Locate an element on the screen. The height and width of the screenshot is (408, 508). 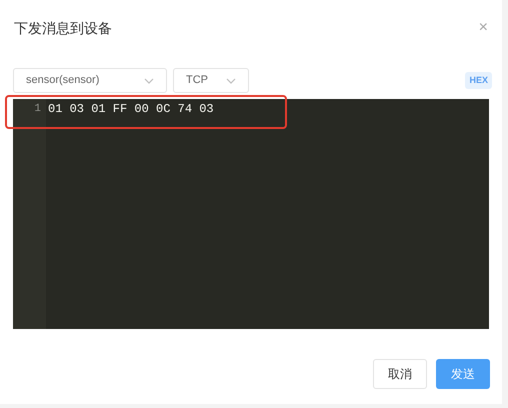
dialog-title: 下发消息到设备 is located at coordinates (63, 28).